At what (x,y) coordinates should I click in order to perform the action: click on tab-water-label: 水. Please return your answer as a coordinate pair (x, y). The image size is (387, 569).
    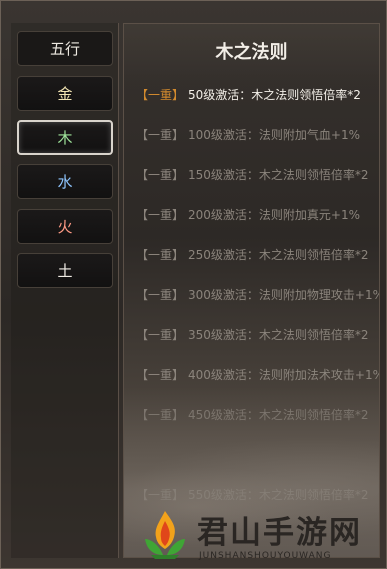
    Looking at the image, I should click on (65, 182).